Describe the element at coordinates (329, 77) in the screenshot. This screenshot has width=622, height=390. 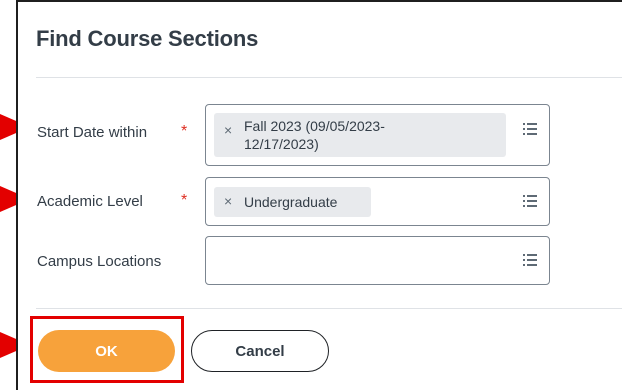
I see `header-divider` at that location.